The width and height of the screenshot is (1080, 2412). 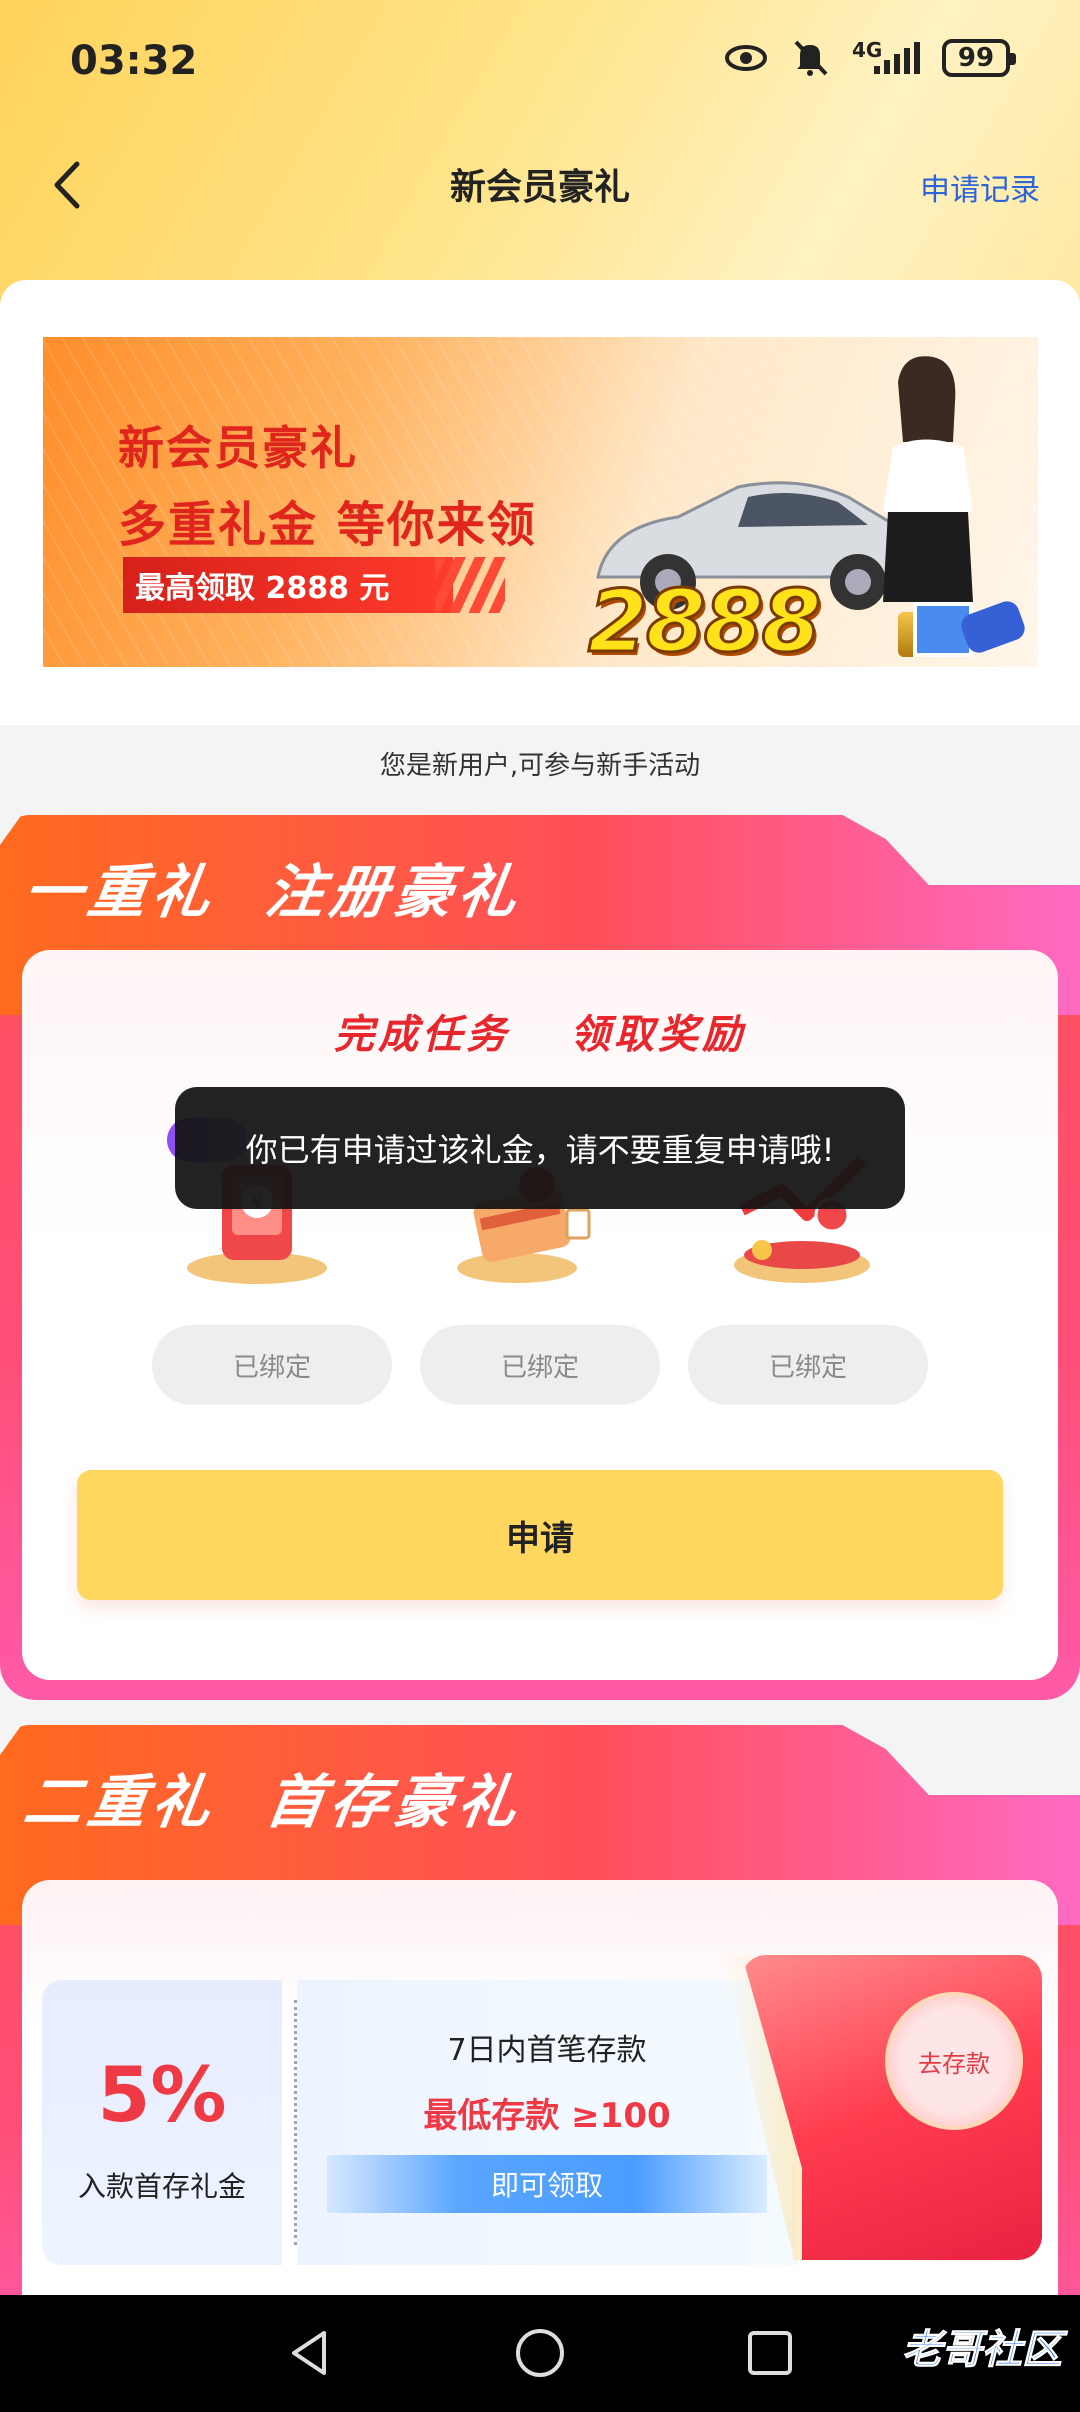 I want to click on new-user-tip: 您是新用户,可参与新手活动, so click(x=540, y=766).